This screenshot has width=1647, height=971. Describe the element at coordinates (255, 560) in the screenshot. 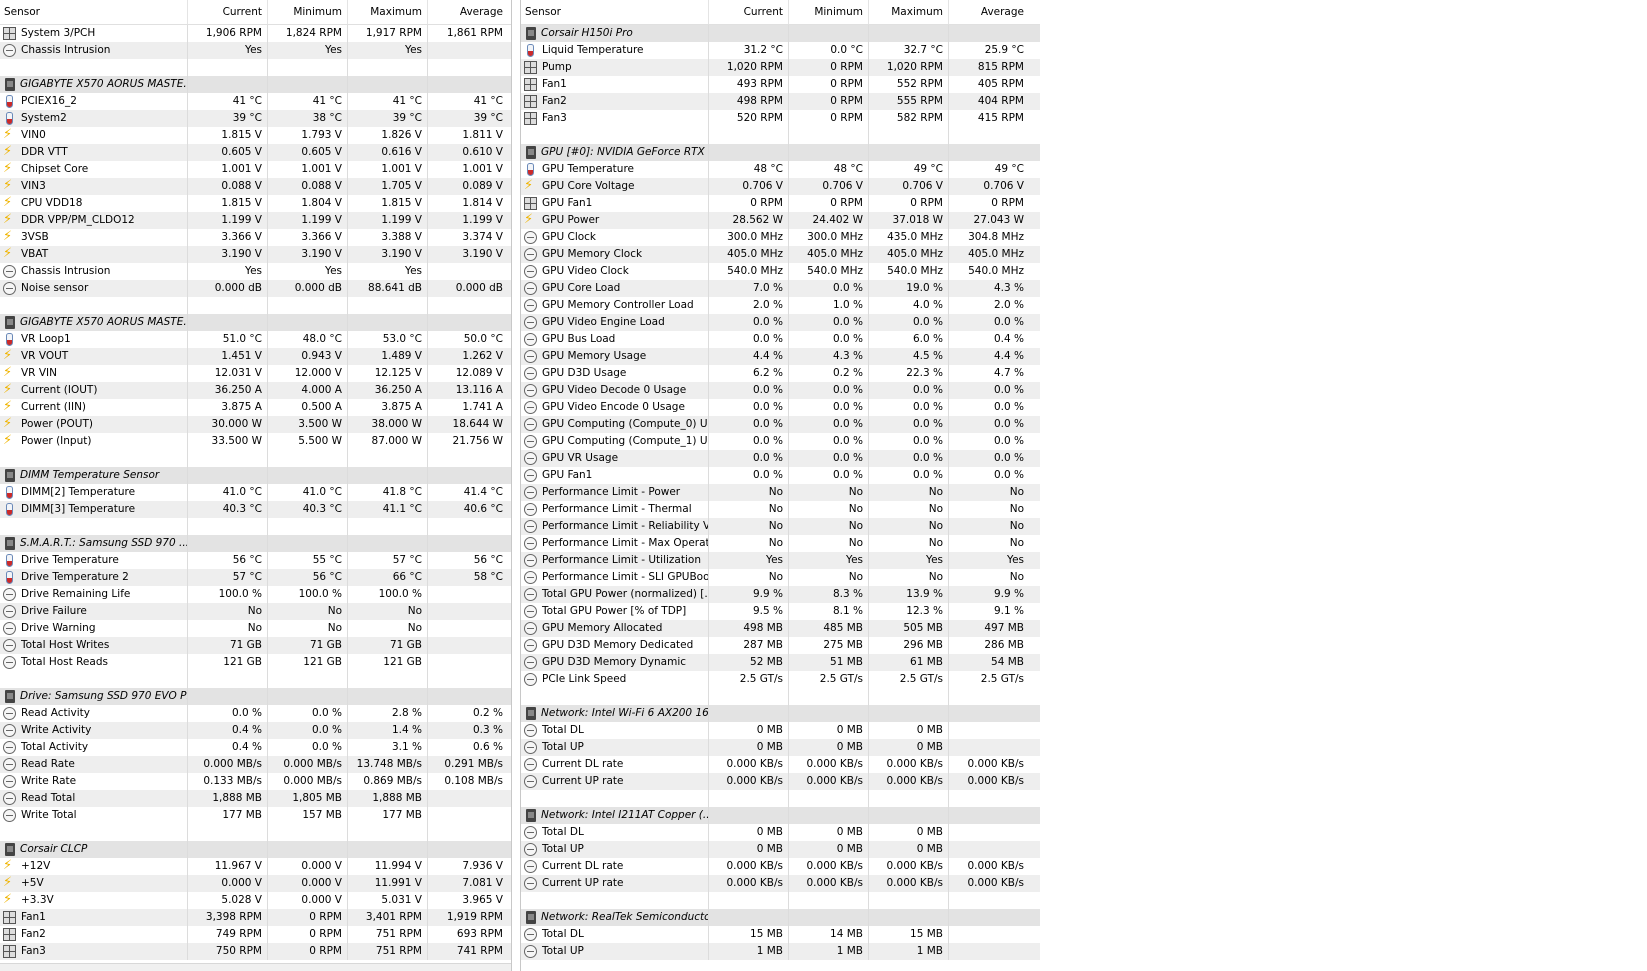

I see `sensor-row: Drive Temperature 56 °C 55 °C 57 °C 56 °C` at that location.